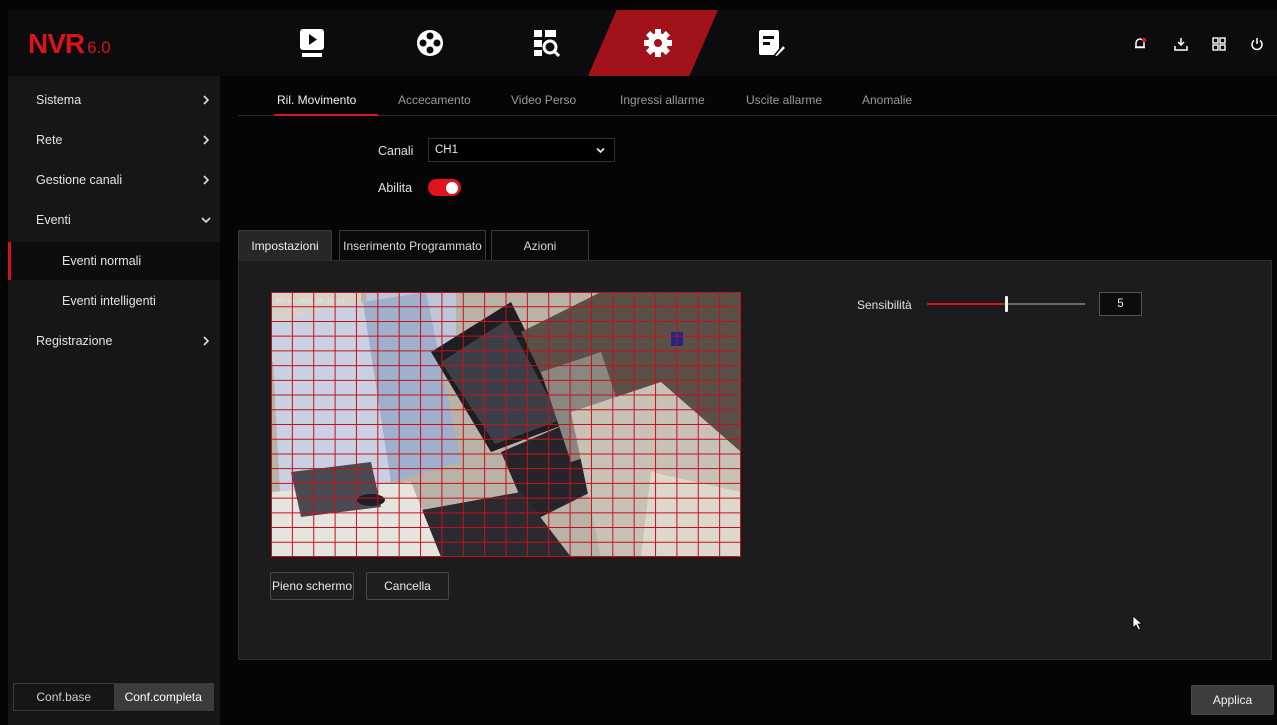 Image resolution: width=1277 pixels, height=725 pixels. What do you see at coordinates (163, 697) in the screenshot?
I see `conf-completa-button: Conf.completa` at bounding box center [163, 697].